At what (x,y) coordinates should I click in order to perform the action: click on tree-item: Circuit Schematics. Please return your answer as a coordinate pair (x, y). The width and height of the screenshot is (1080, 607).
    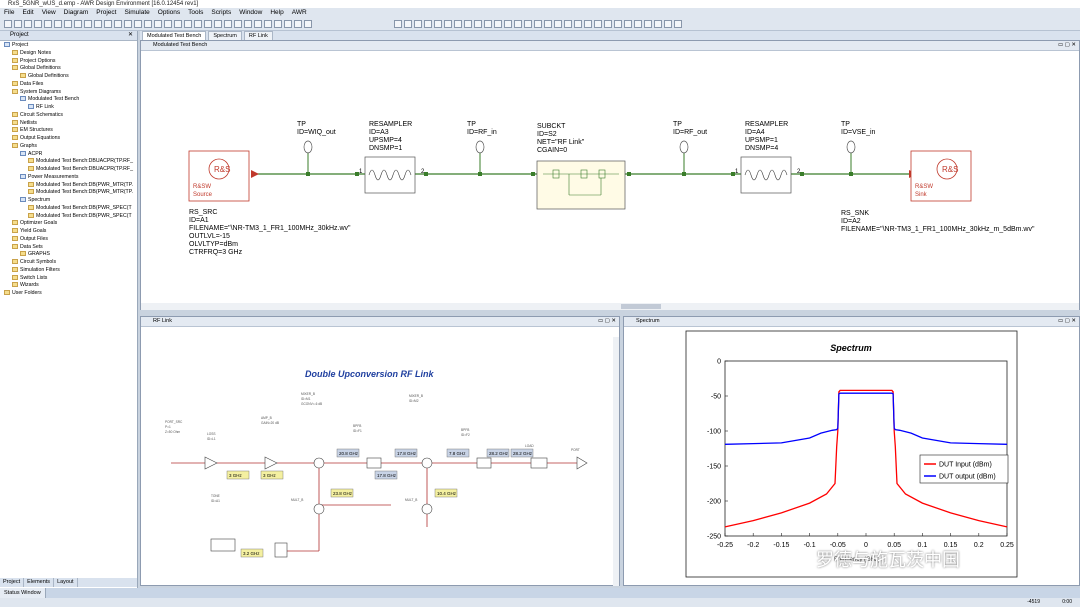
    Looking at the image, I should click on (68, 115).